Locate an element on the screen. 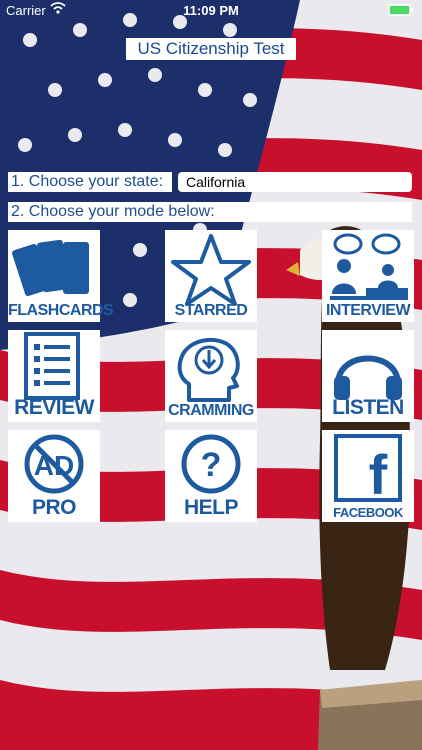  help-button: ? HELP is located at coordinates (211, 476).